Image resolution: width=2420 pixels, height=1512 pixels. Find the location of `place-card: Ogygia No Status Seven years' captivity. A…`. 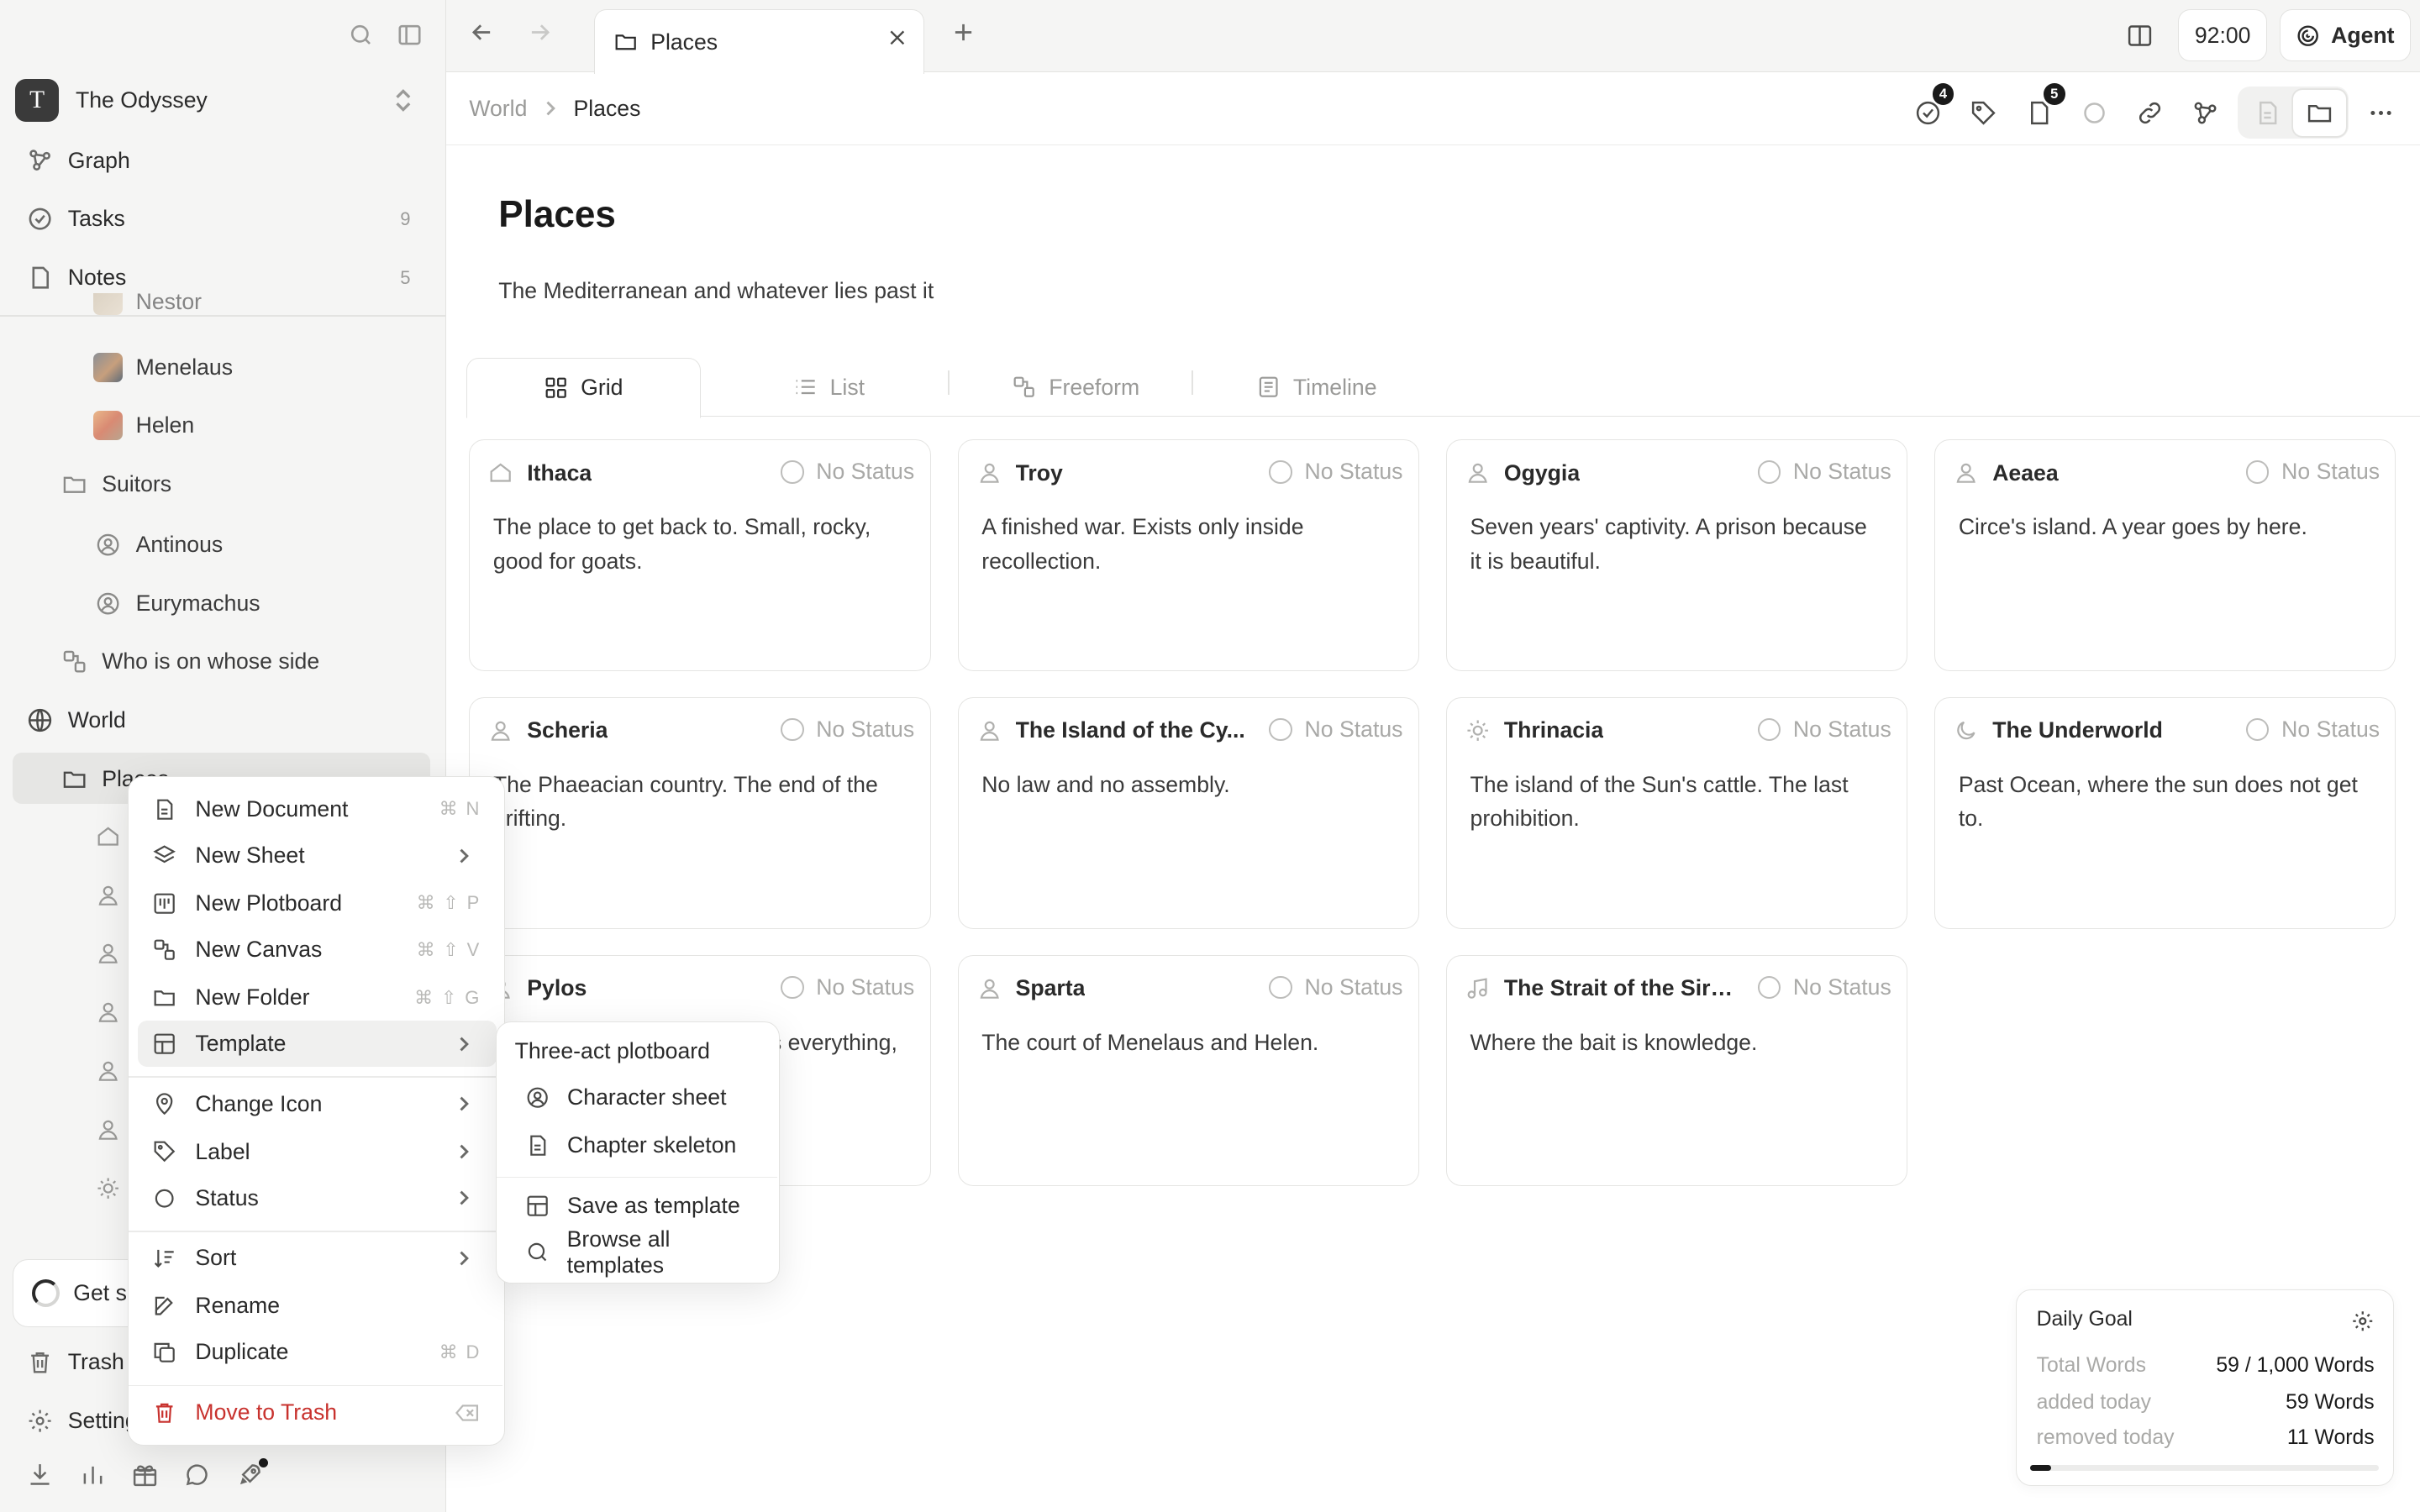

place-card: Ogygia No Status Seven years' captivity. A… is located at coordinates (1677, 555).